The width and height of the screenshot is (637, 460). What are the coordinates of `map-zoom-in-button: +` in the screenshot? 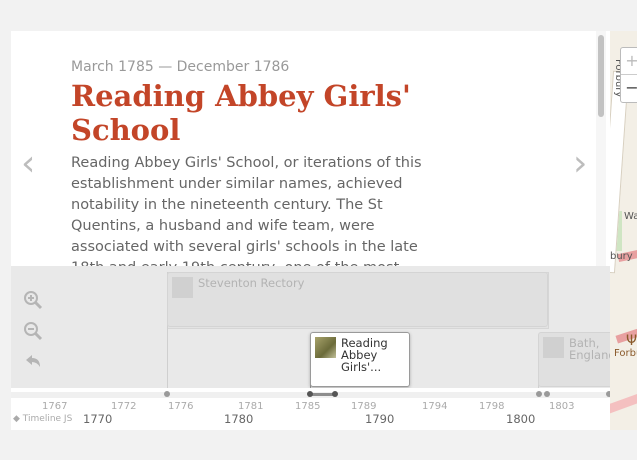 It's located at (629, 61).